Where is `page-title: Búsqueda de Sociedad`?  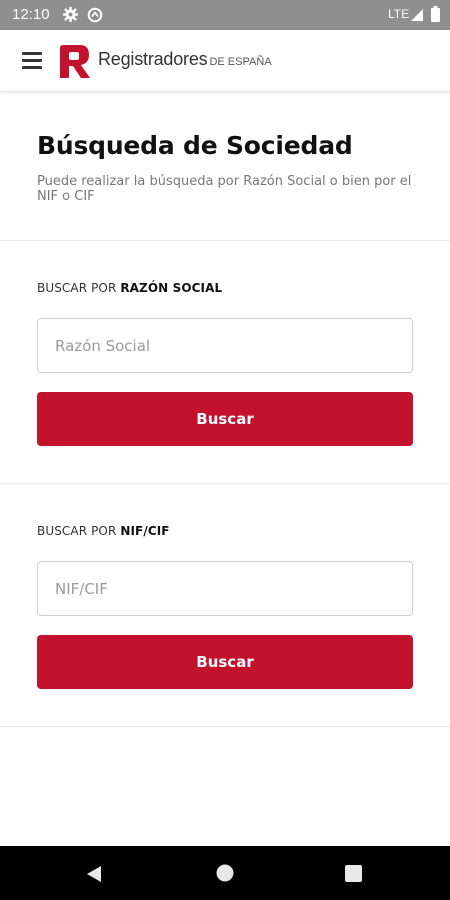 page-title: Búsqueda de Sociedad is located at coordinates (195, 145).